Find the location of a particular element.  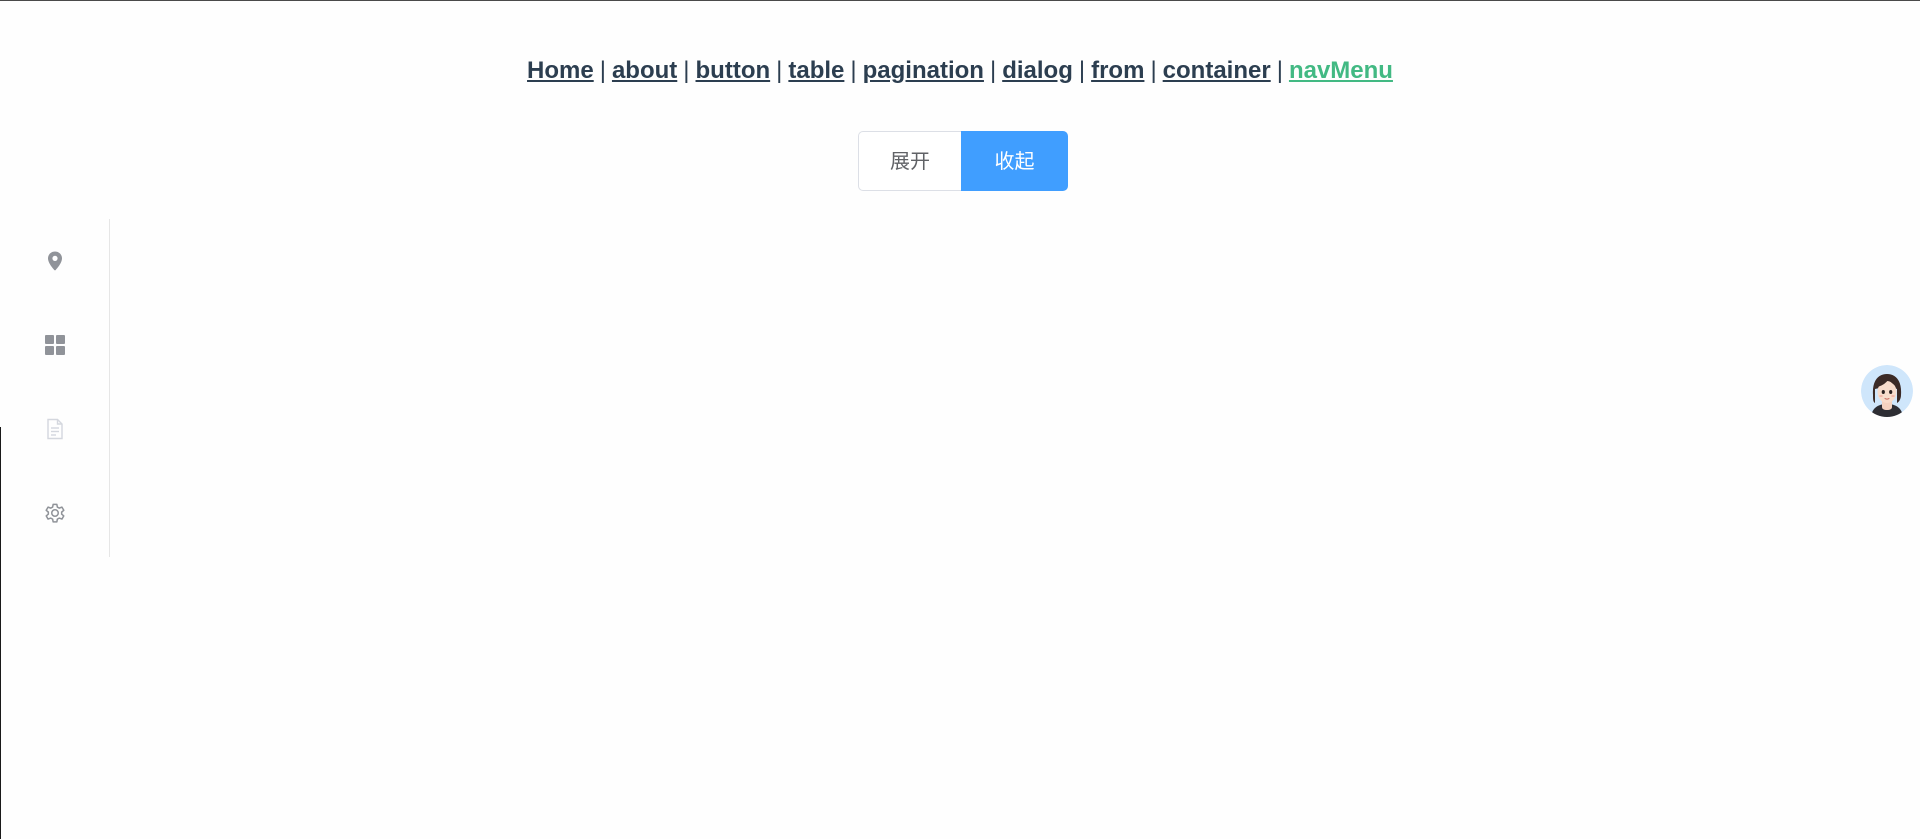

nav-link-from: from is located at coordinates (1117, 70).